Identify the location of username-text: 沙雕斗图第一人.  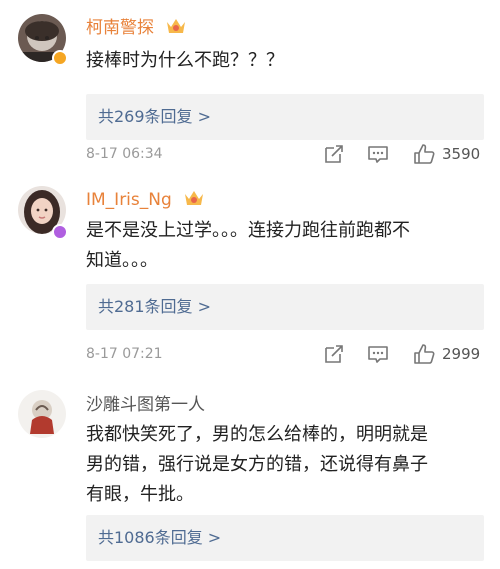
(145, 405).